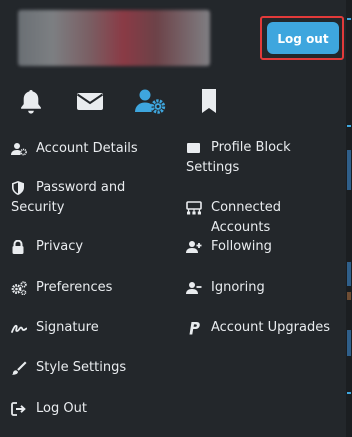 This screenshot has width=352, height=437. I want to click on page-edge, so click(349, 218).